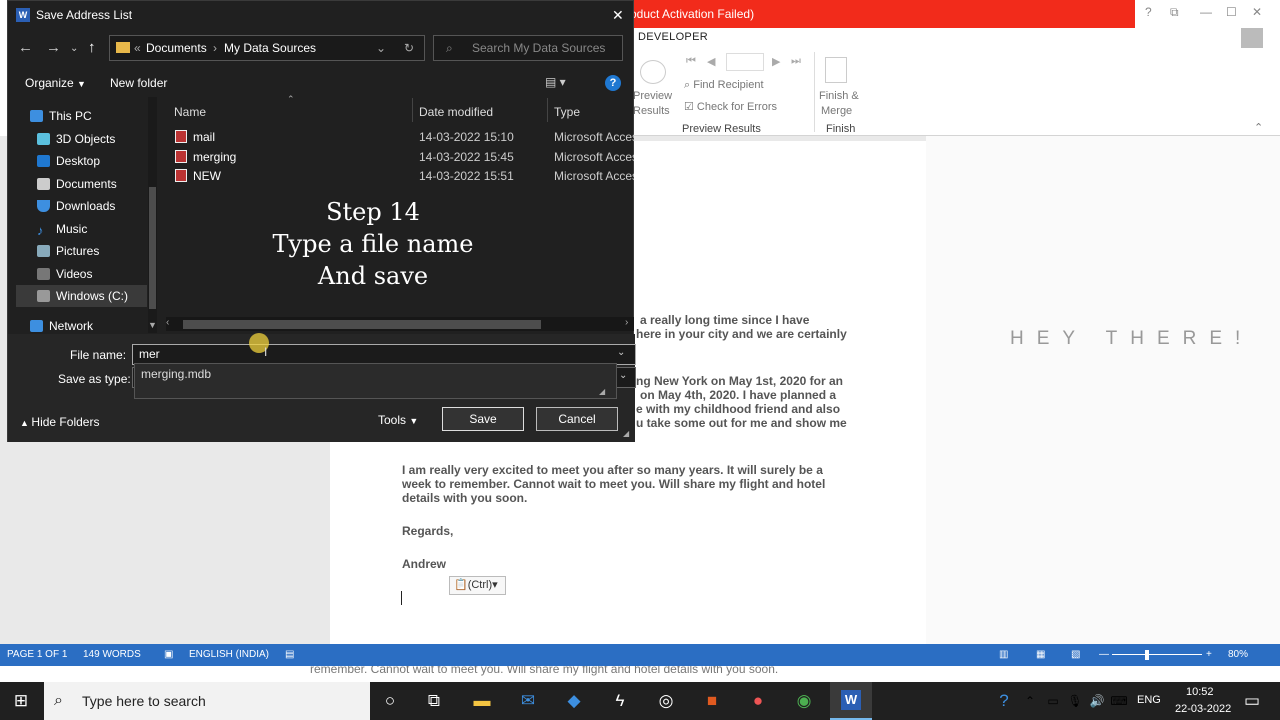  What do you see at coordinates (1252, 38) in the screenshot?
I see `user-avatar` at bounding box center [1252, 38].